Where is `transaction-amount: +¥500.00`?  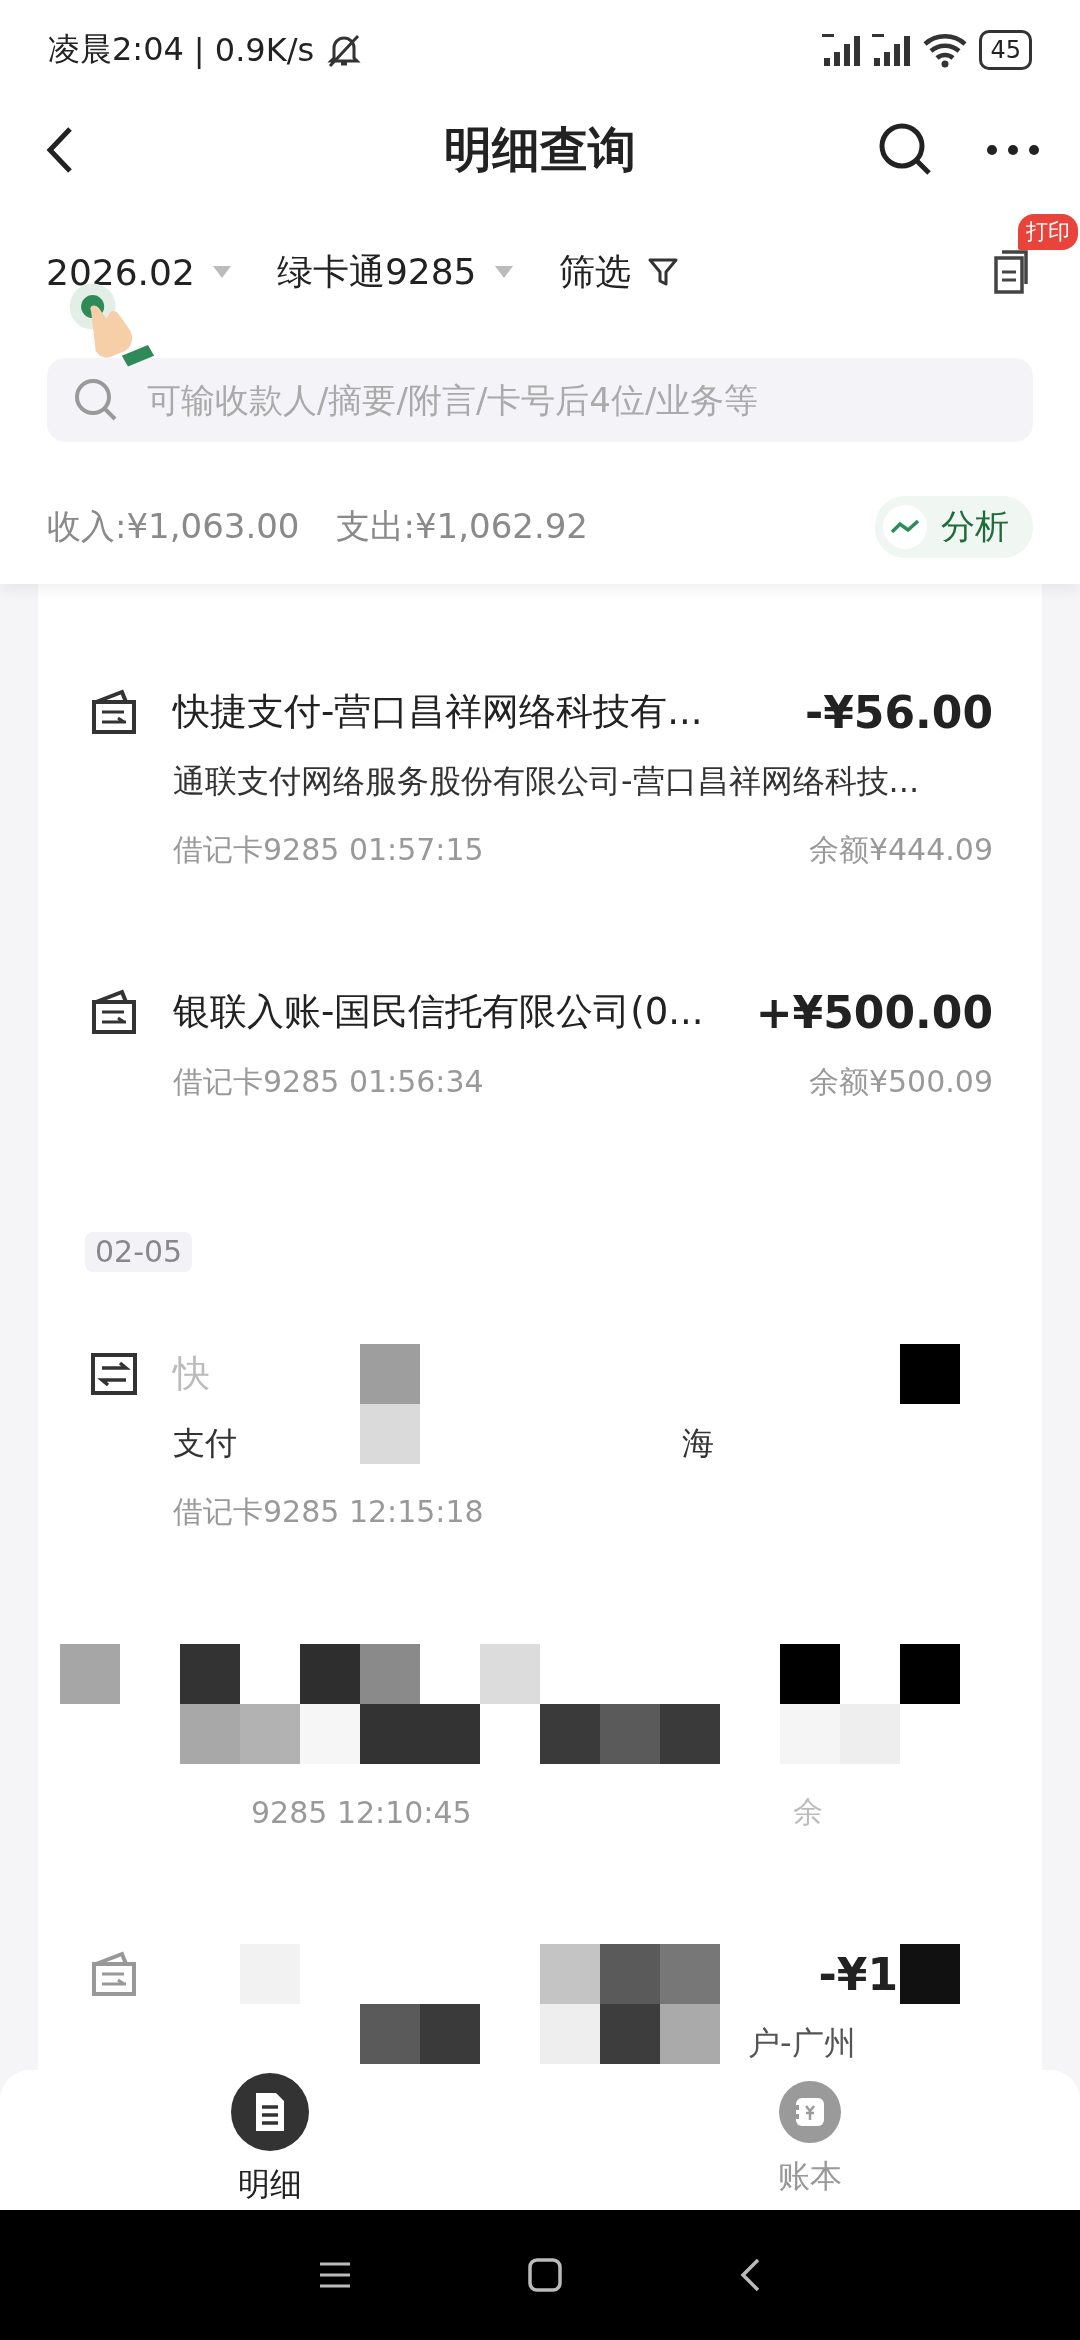
transaction-amount: +¥500.00 is located at coordinates (874, 1012).